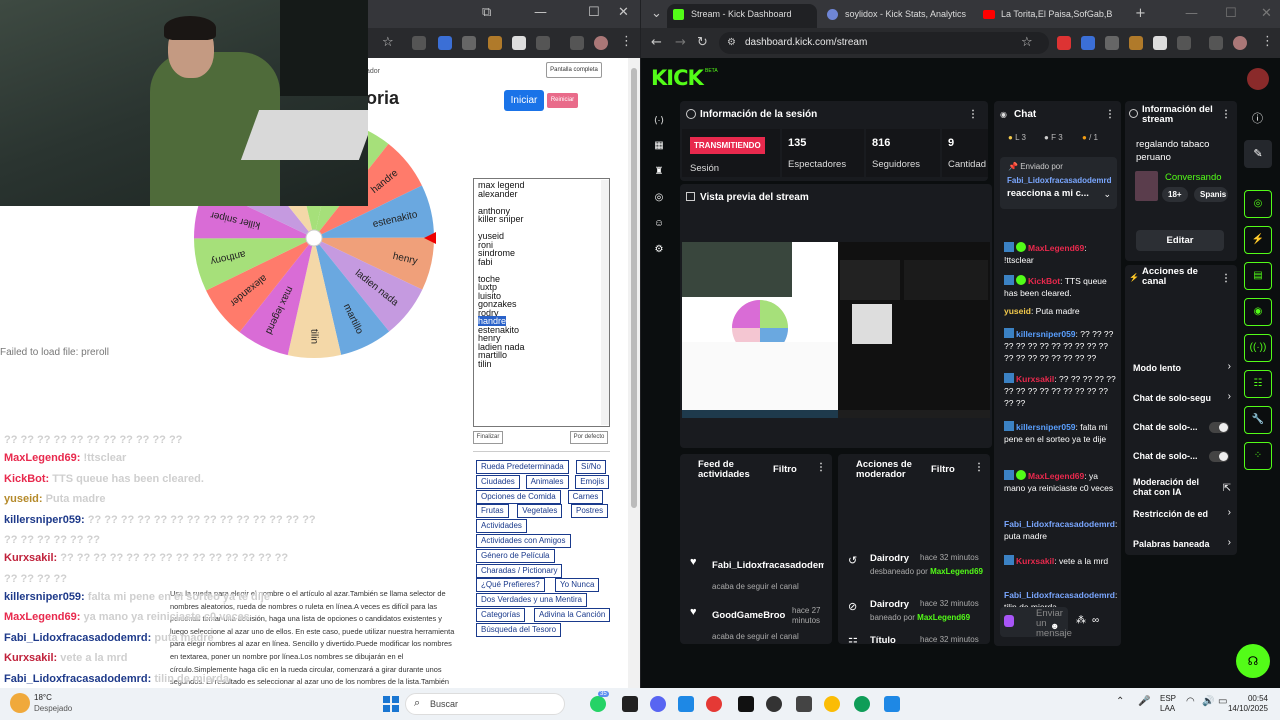 This screenshot has width=1280, height=720. I want to click on fullscreen-button: Pantalla completa, so click(574, 70).